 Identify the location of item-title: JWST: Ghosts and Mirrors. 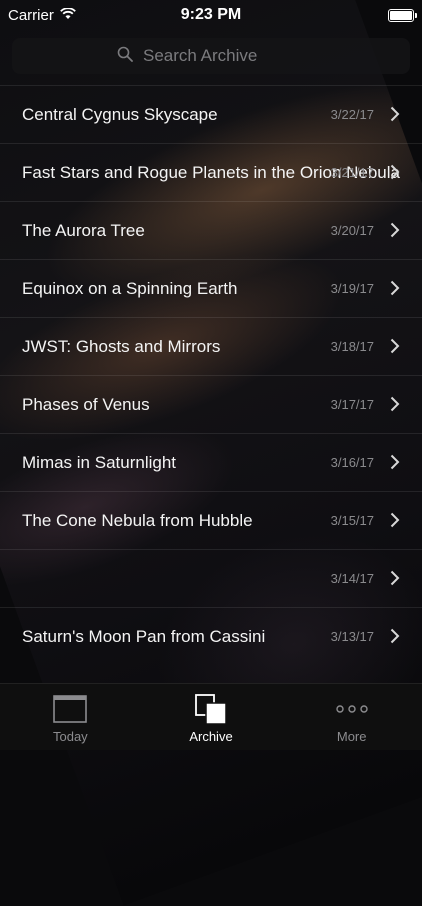
(121, 346).